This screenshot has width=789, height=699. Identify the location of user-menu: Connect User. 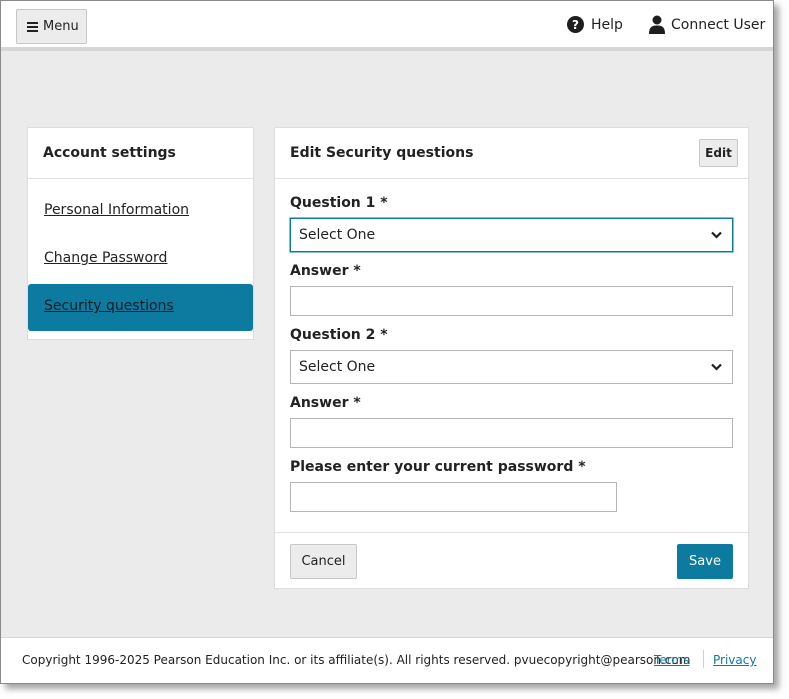
(707, 24).